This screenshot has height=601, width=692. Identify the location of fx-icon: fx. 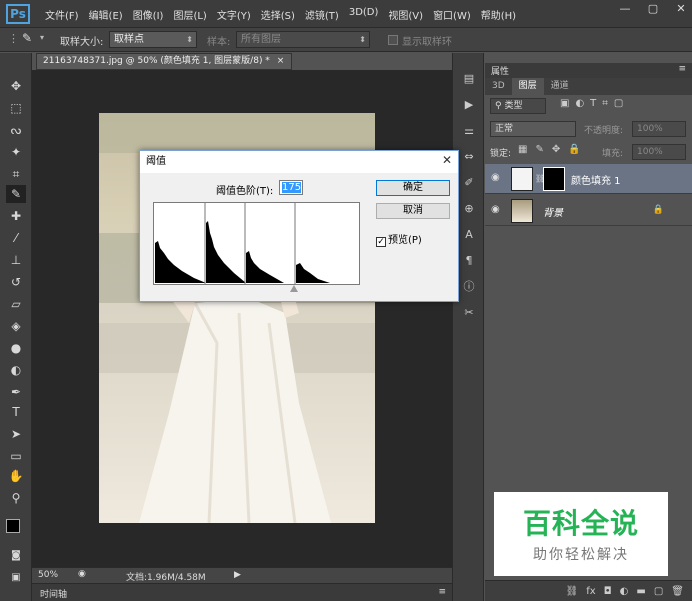
(590, 591).